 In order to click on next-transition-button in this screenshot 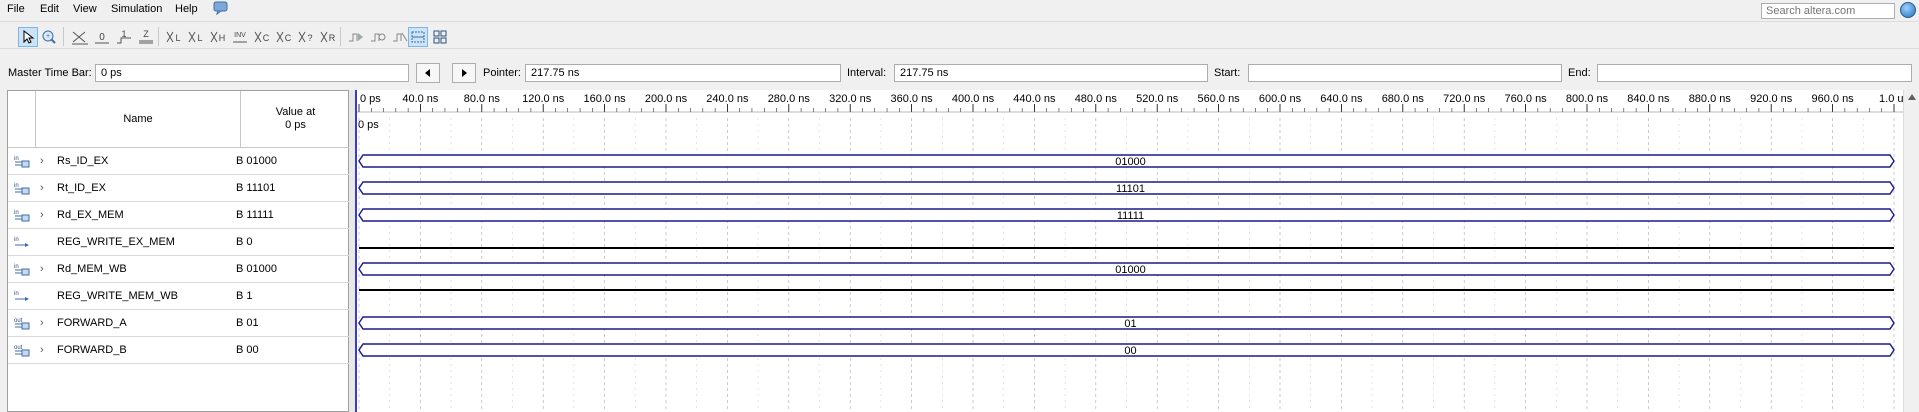, I will do `click(464, 73)`.